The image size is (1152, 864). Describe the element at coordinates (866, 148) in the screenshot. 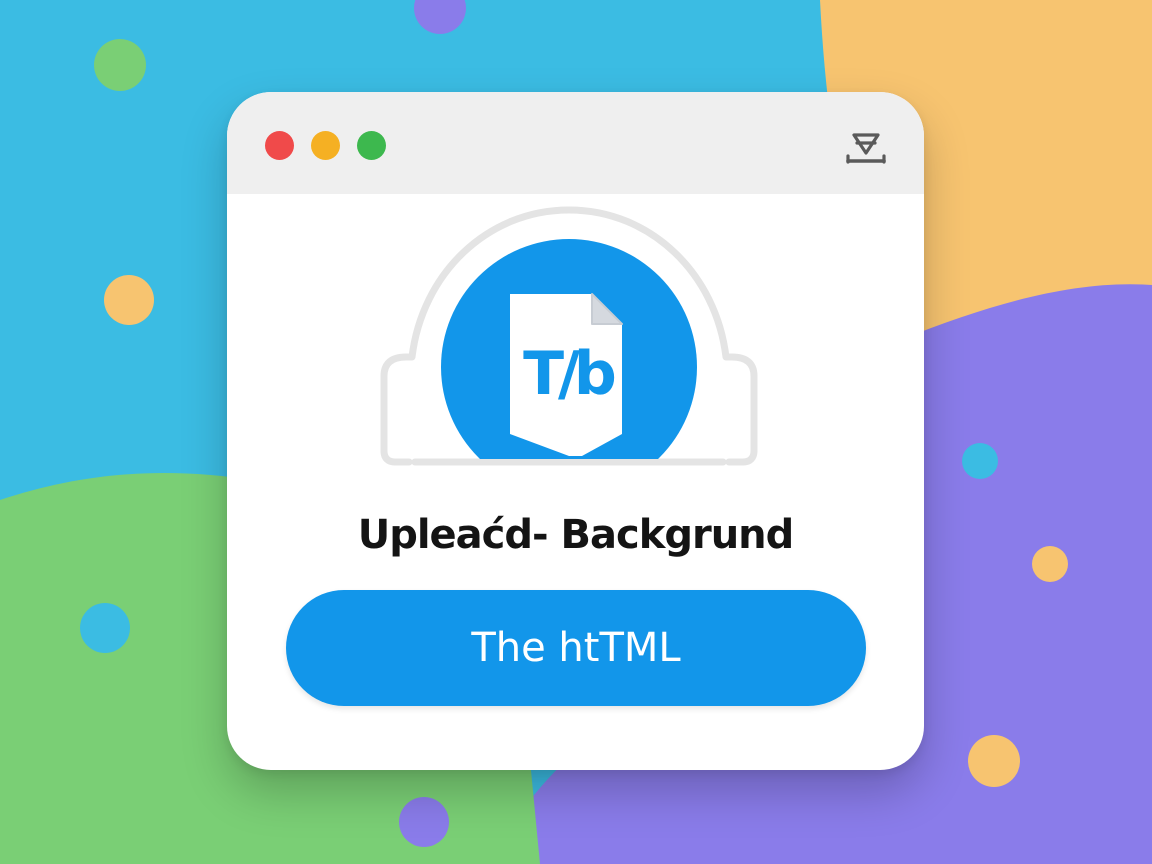

I see `download-tray-icon` at that location.